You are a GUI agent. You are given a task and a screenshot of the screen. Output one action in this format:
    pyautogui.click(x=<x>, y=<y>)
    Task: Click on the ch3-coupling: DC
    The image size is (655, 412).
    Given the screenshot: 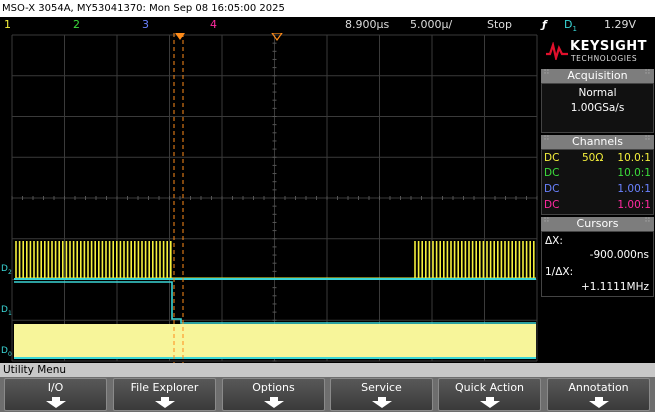 What is the action you would take?
    pyautogui.click(x=552, y=189)
    